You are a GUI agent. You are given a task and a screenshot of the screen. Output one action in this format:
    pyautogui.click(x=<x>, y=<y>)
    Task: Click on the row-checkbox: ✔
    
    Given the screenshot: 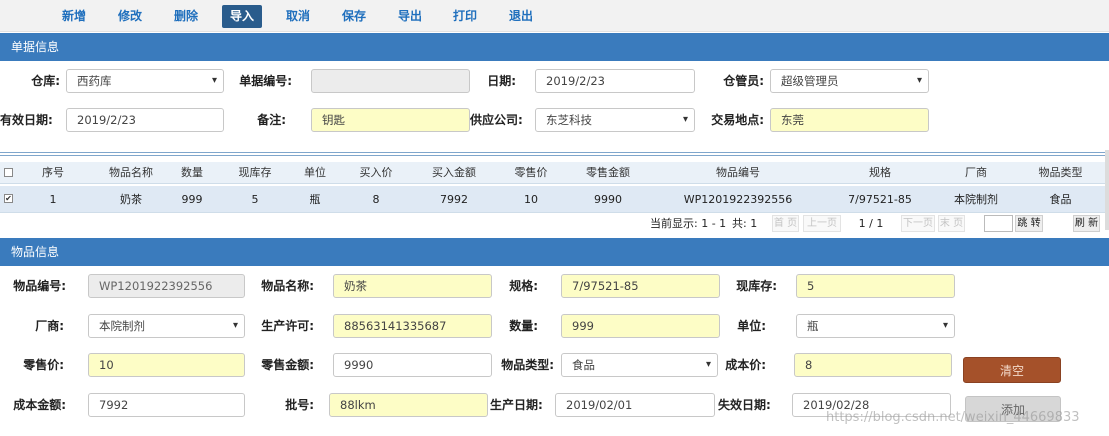 What is the action you would take?
    pyautogui.click(x=8, y=198)
    